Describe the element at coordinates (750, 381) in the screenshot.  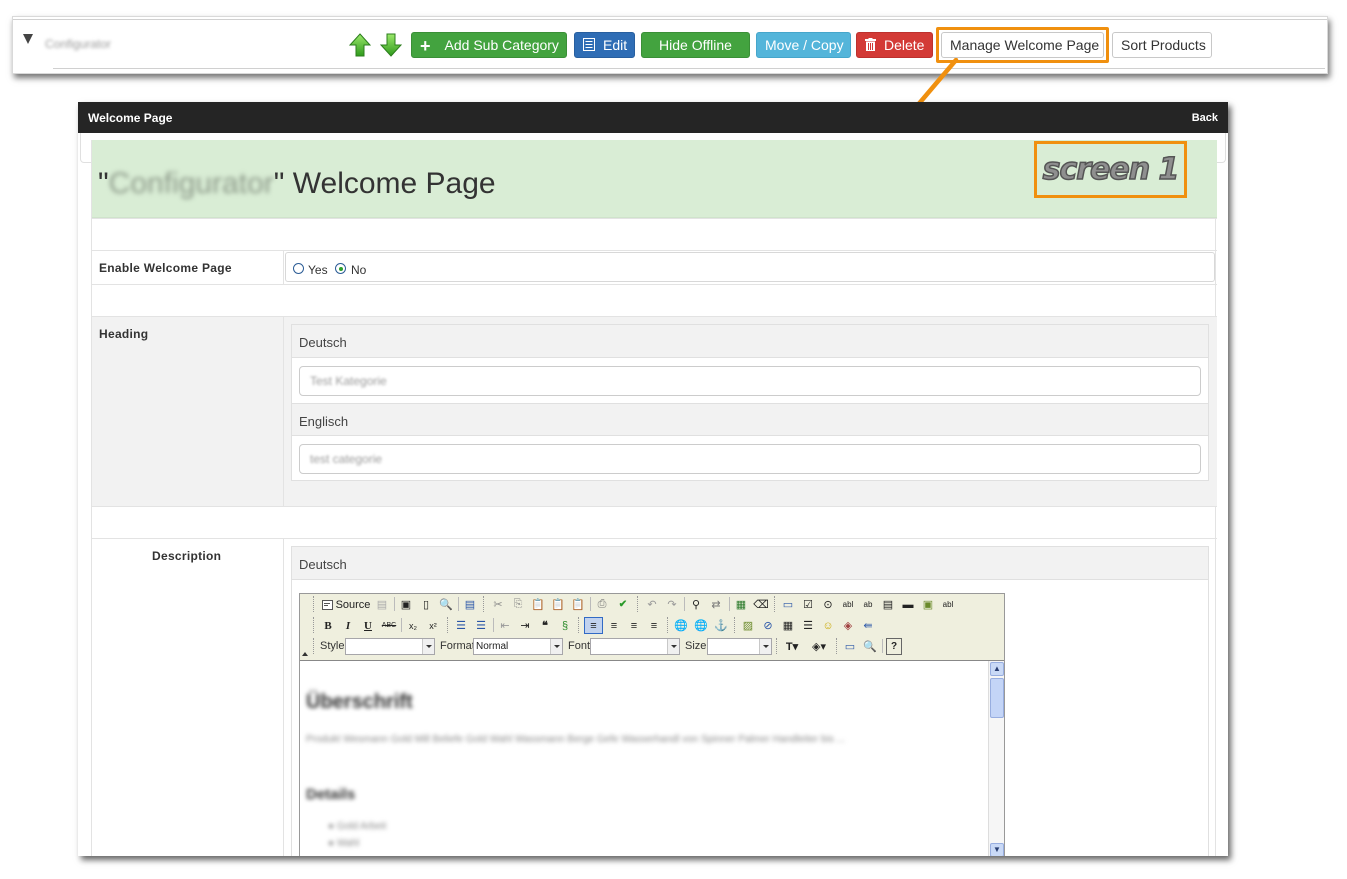
I see `heading-input-deutsch: Test Kategorie` at that location.